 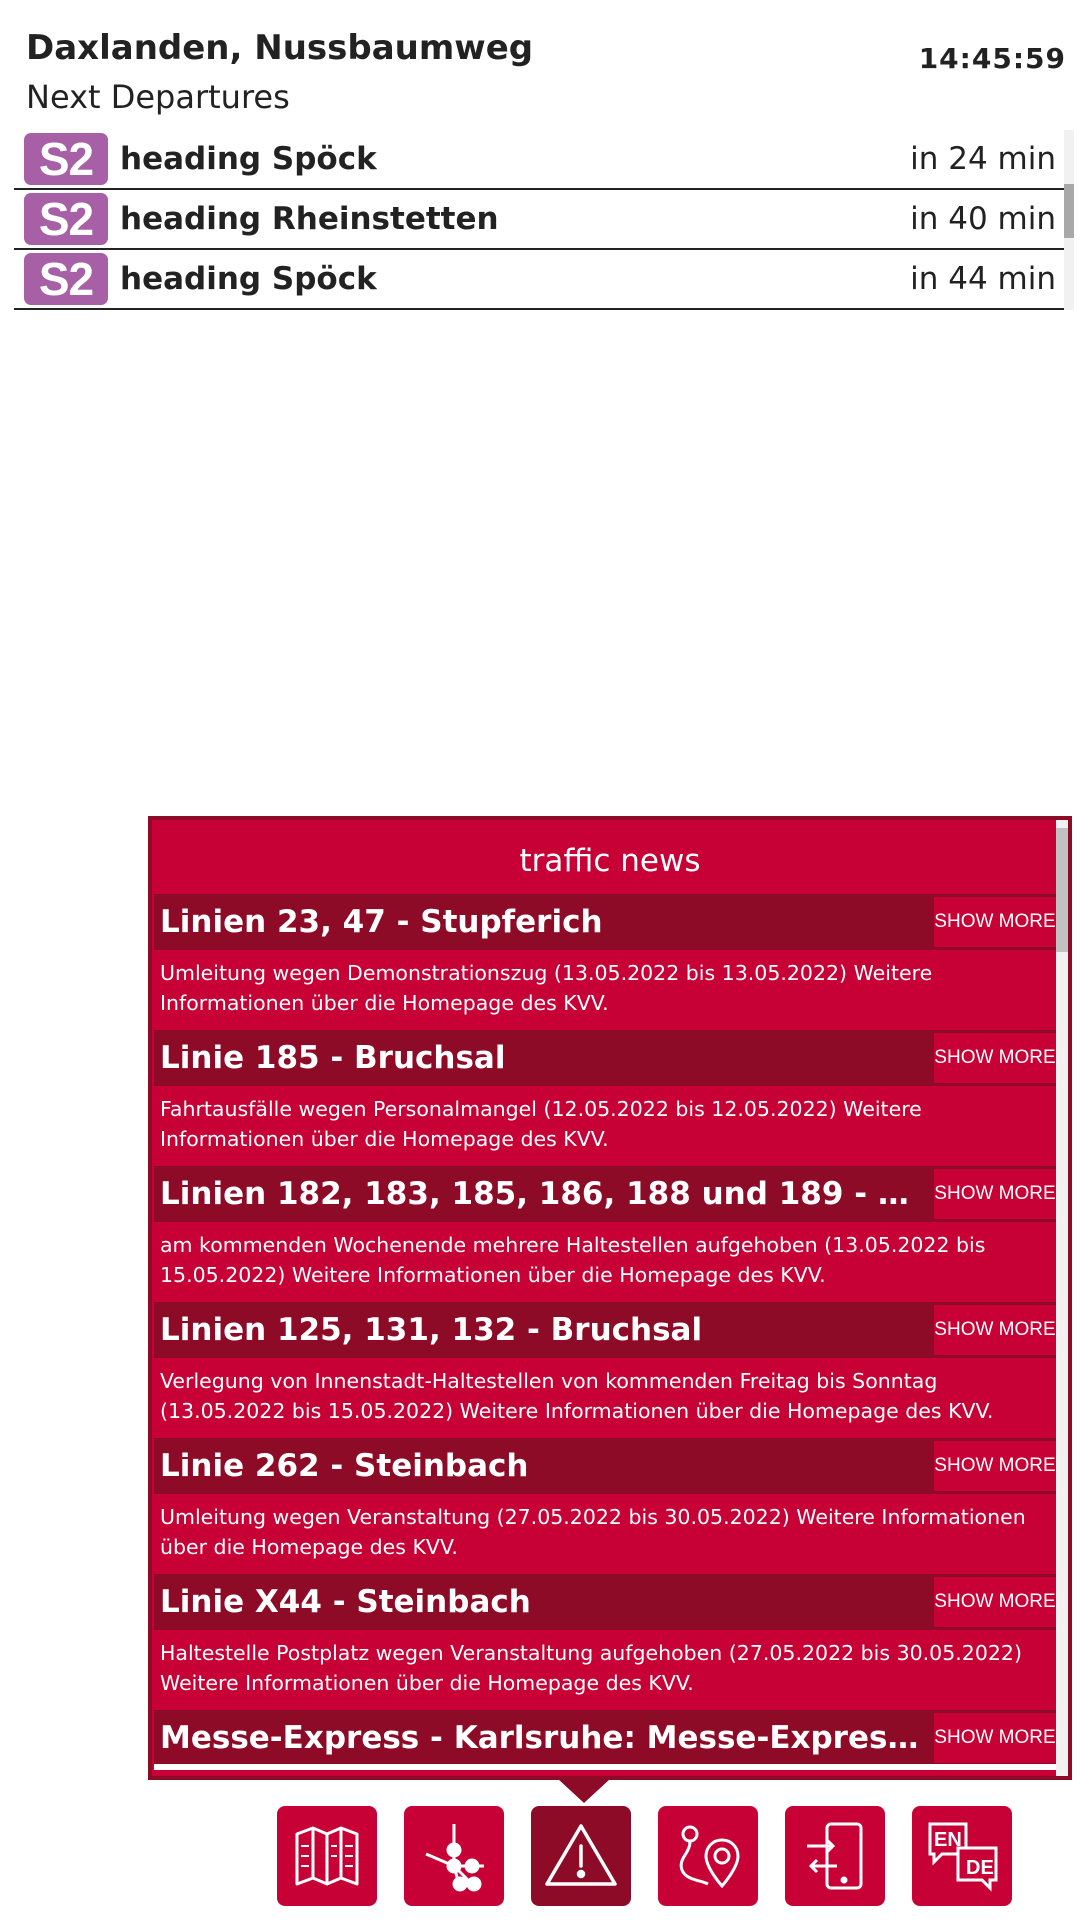 I want to click on network-icon, so click(x=454, y=1858).